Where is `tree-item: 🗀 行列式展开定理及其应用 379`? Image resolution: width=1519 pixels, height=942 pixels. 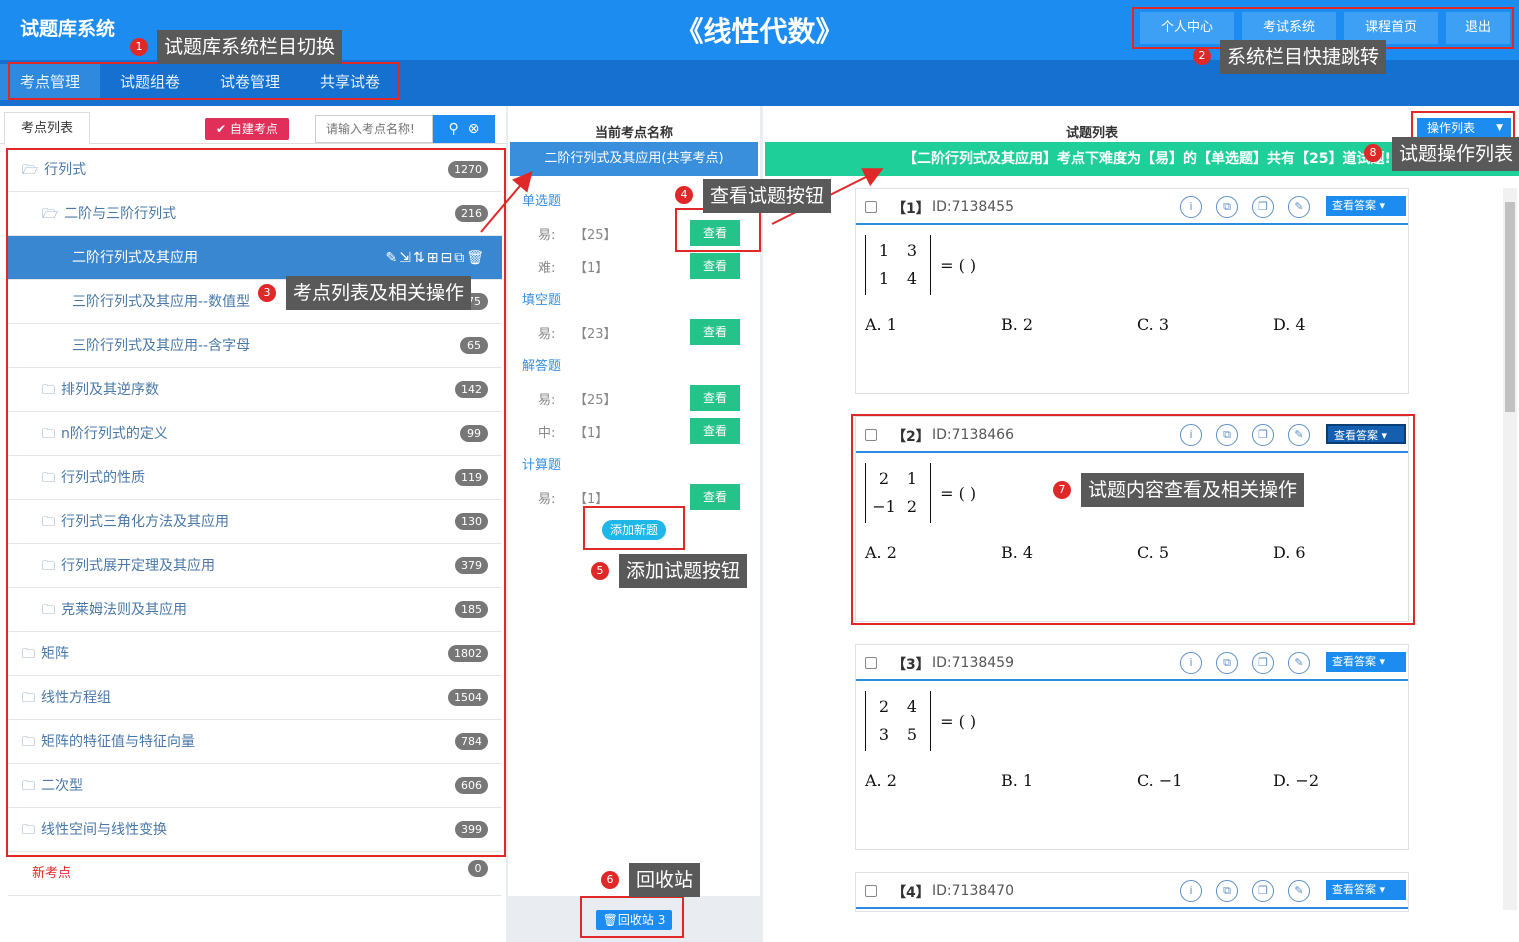
tree-item: 🗀 行列式展开定理及其应用 379 is located at coordinates (255, 566).